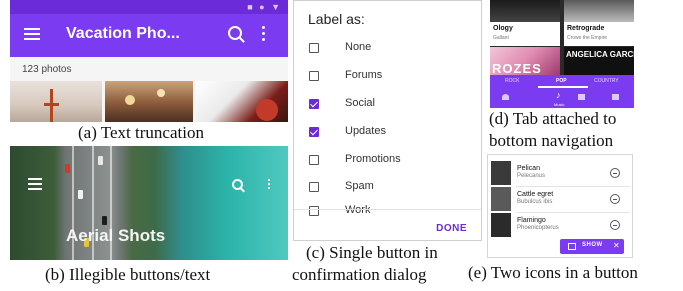 This screenshot has height=291, width=683. Describe the element at coordinates (535, 194) in the screenshot. I see `bird-name: Cattle egret` at that location.